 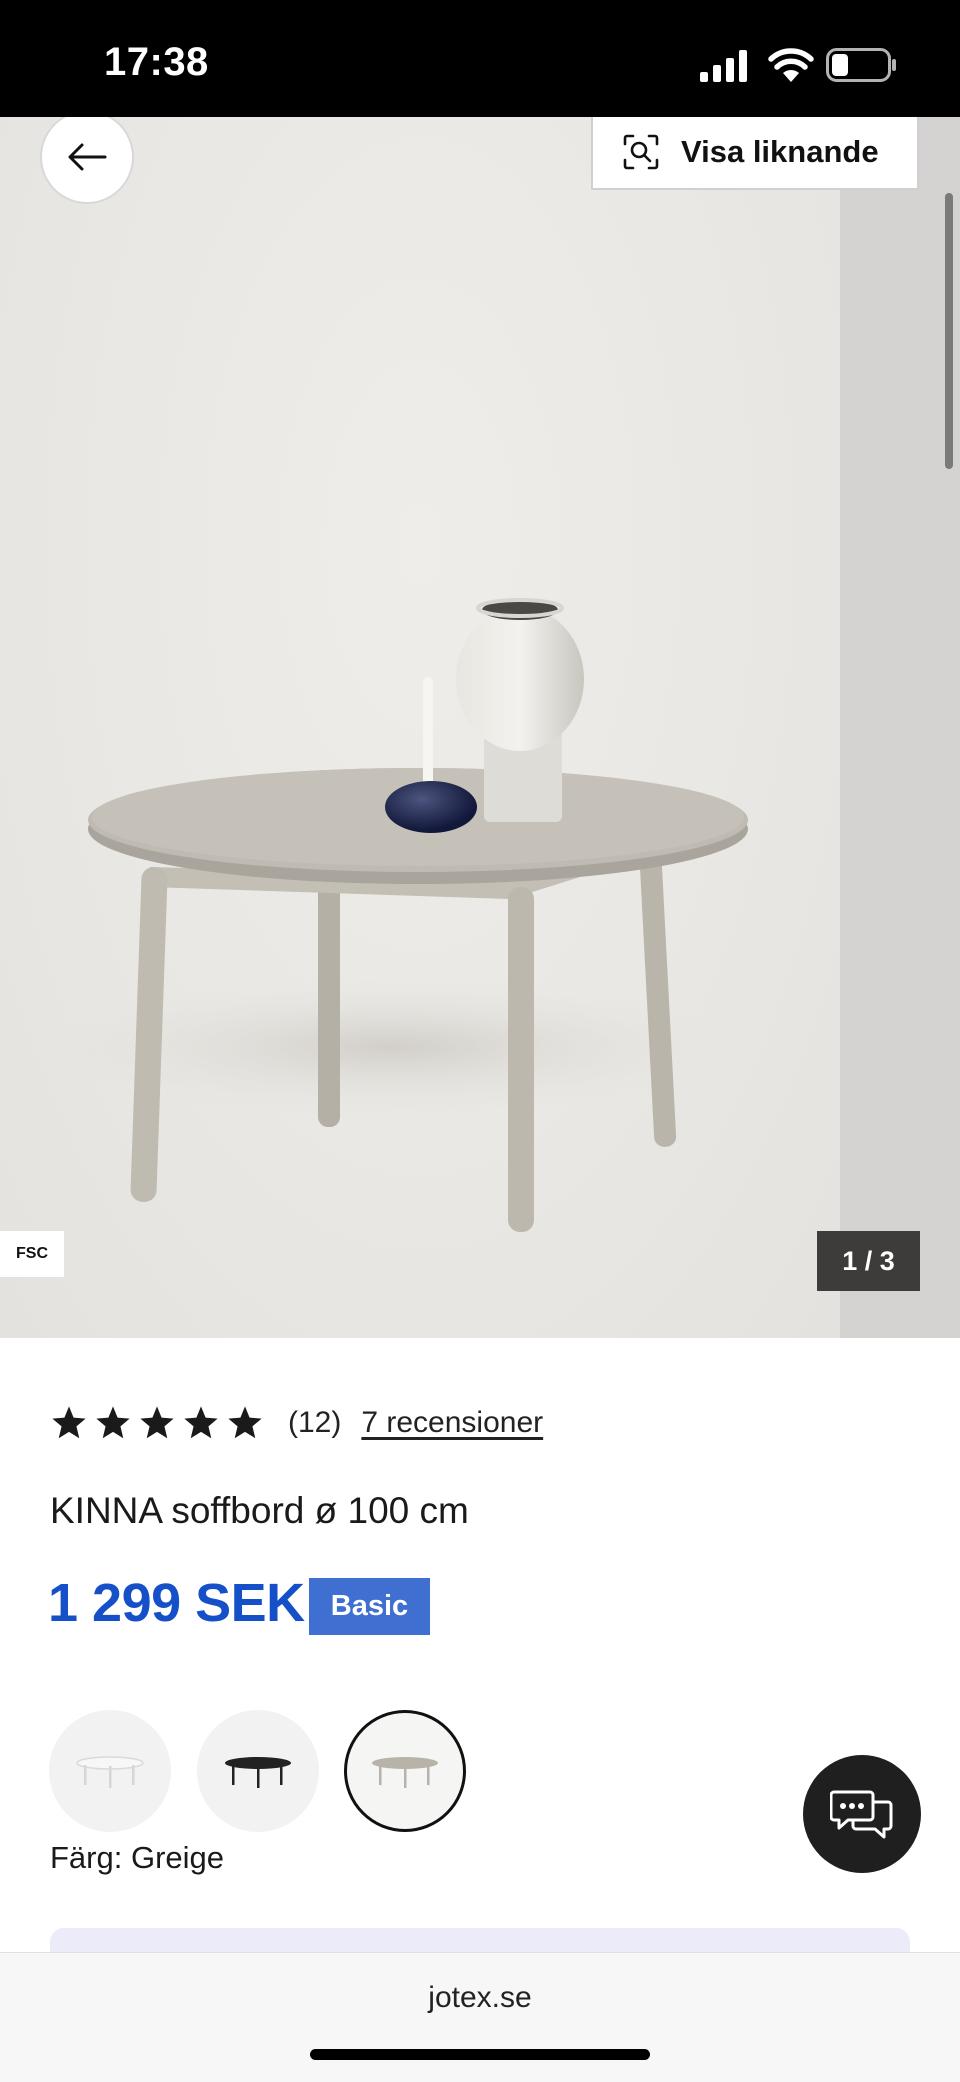 I want to click on image-page-counter: 1 / 3, so click(x=868, y=1261).